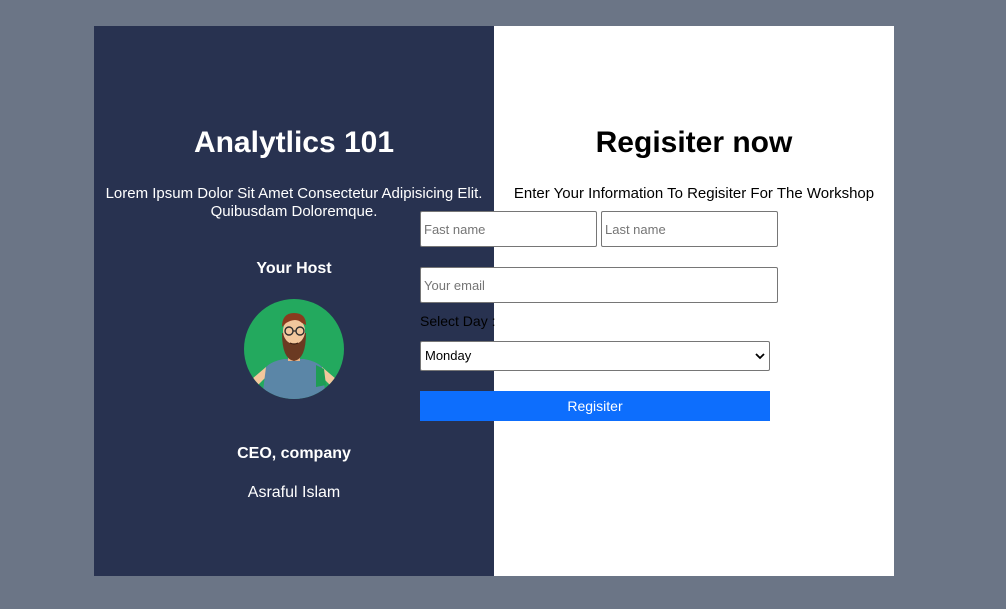 This screenshot has height=609, width=1006. Describe the element at coordinates (760, 356) in the screenshot. I see `chevron-down-icon` at that location.